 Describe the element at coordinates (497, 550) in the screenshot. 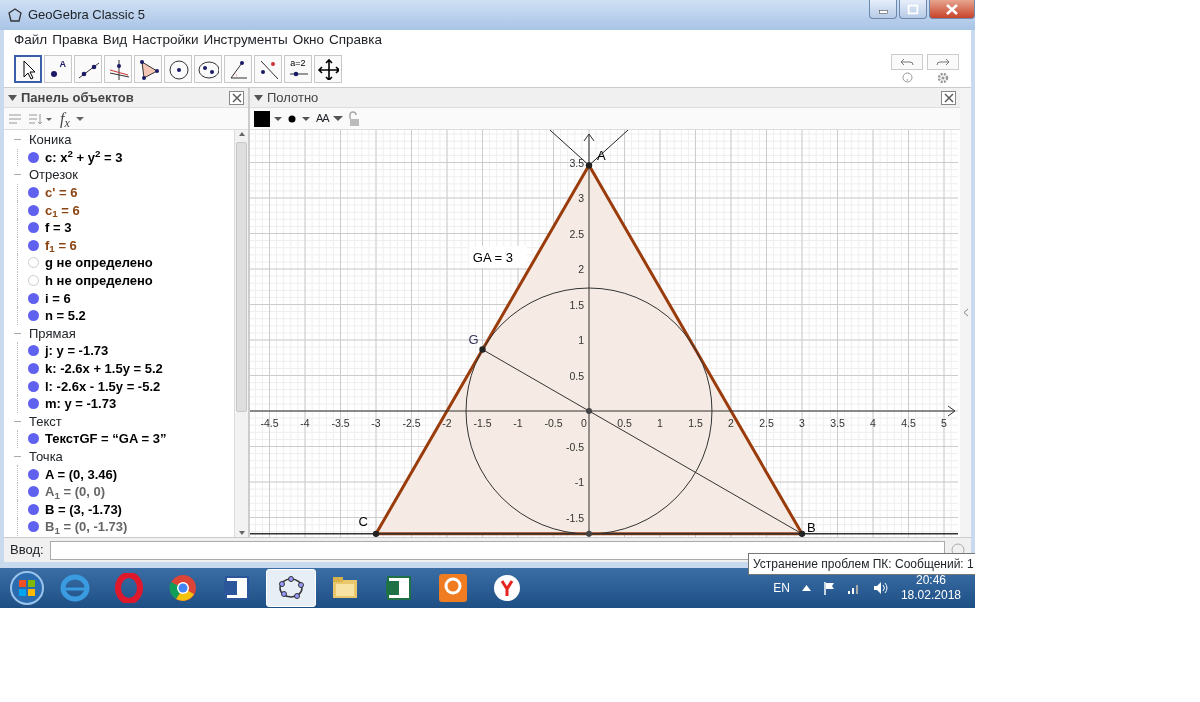

I see `input-field` at that location.